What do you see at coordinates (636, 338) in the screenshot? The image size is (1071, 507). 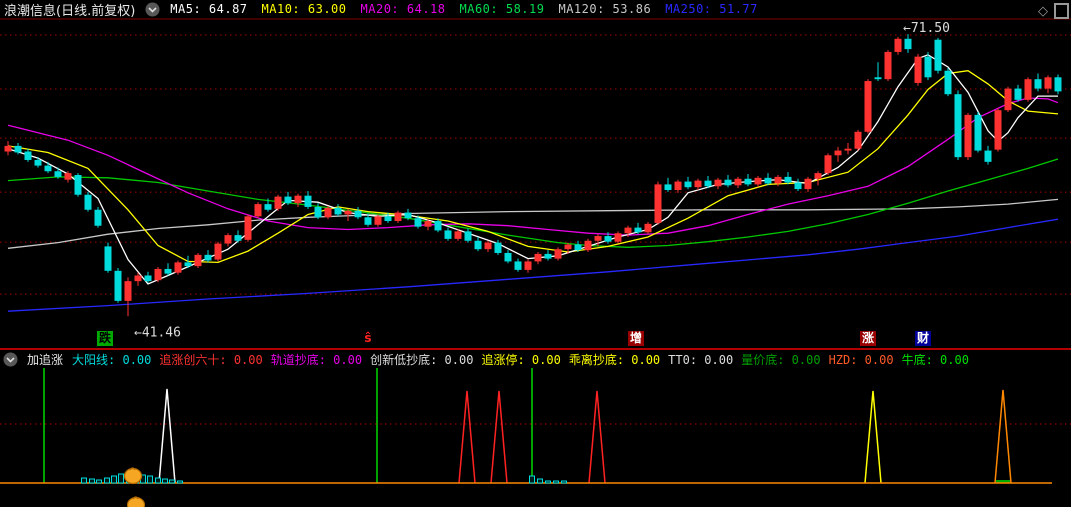 I see `event-tag: 增` at bounding box center [636, 338].